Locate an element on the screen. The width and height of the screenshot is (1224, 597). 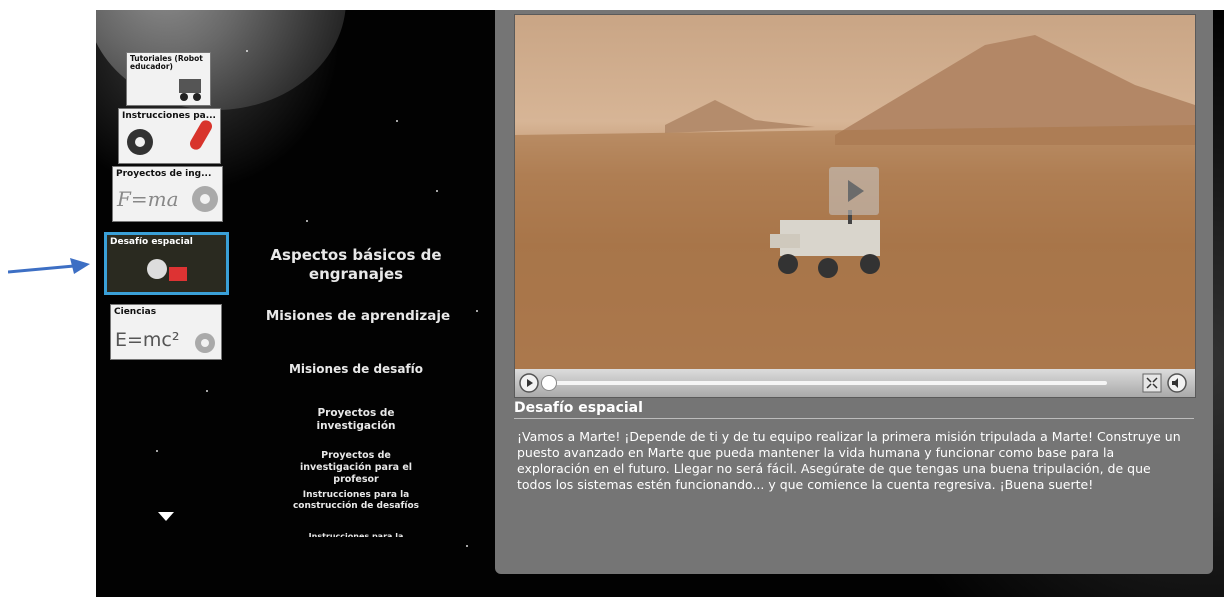
play-icon is located at coordinates (856, 191).